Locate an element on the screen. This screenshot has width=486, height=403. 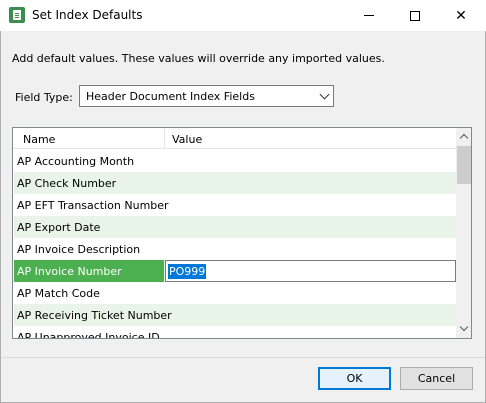
row-name-cell: AP Match Code is located at coordinates (58, 293).